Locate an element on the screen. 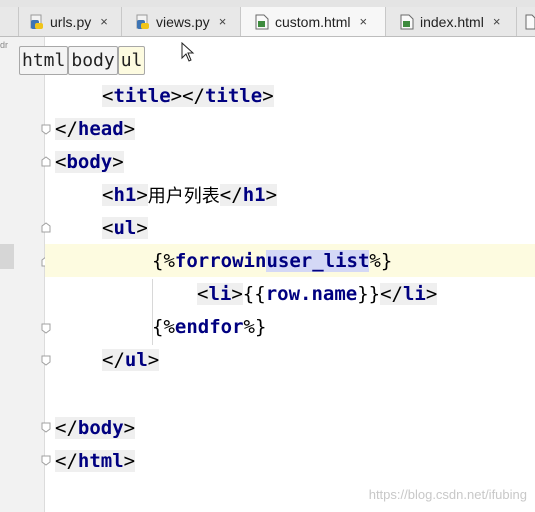 This screenshot has width=535, height=512. tab-index-html: index.html × is located at coordinates (451, 21).